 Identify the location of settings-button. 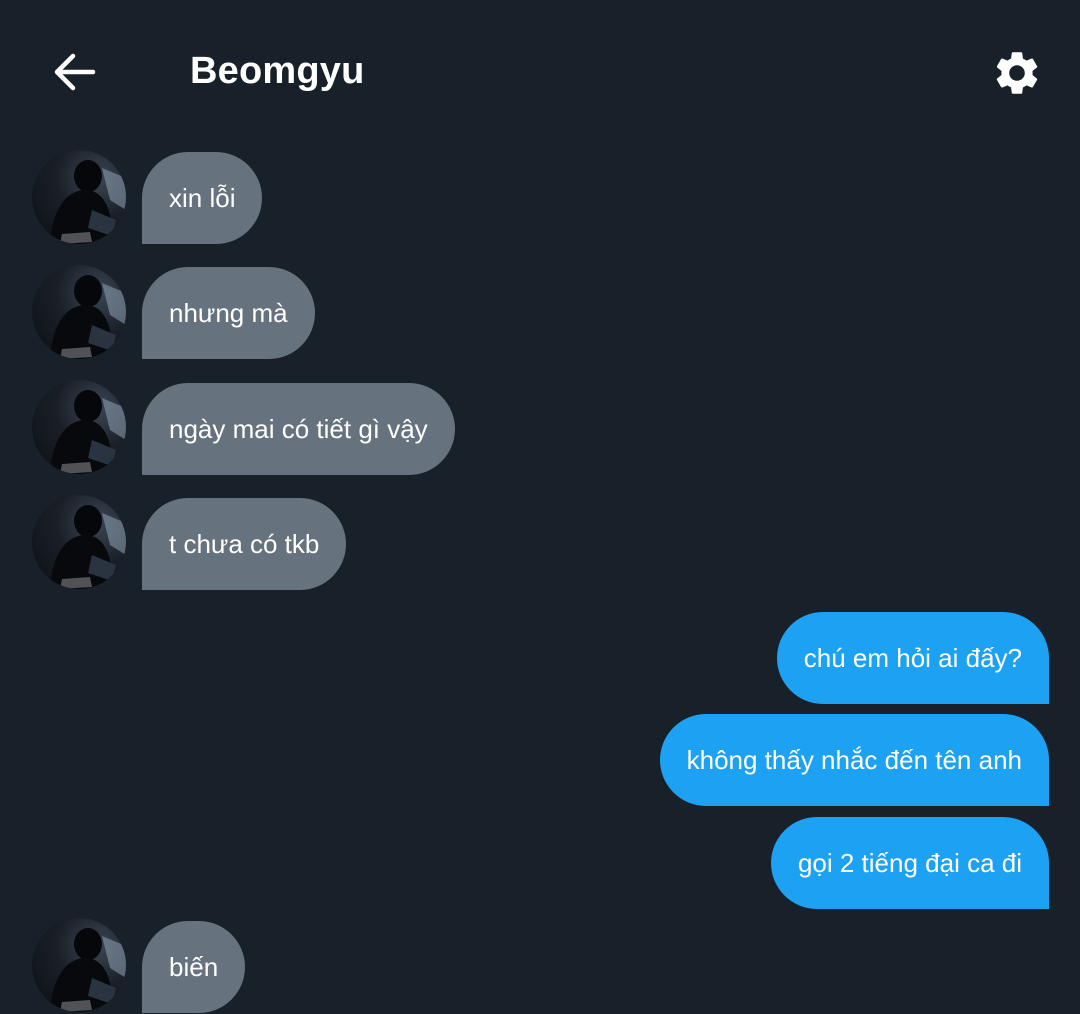
(1017, 73).